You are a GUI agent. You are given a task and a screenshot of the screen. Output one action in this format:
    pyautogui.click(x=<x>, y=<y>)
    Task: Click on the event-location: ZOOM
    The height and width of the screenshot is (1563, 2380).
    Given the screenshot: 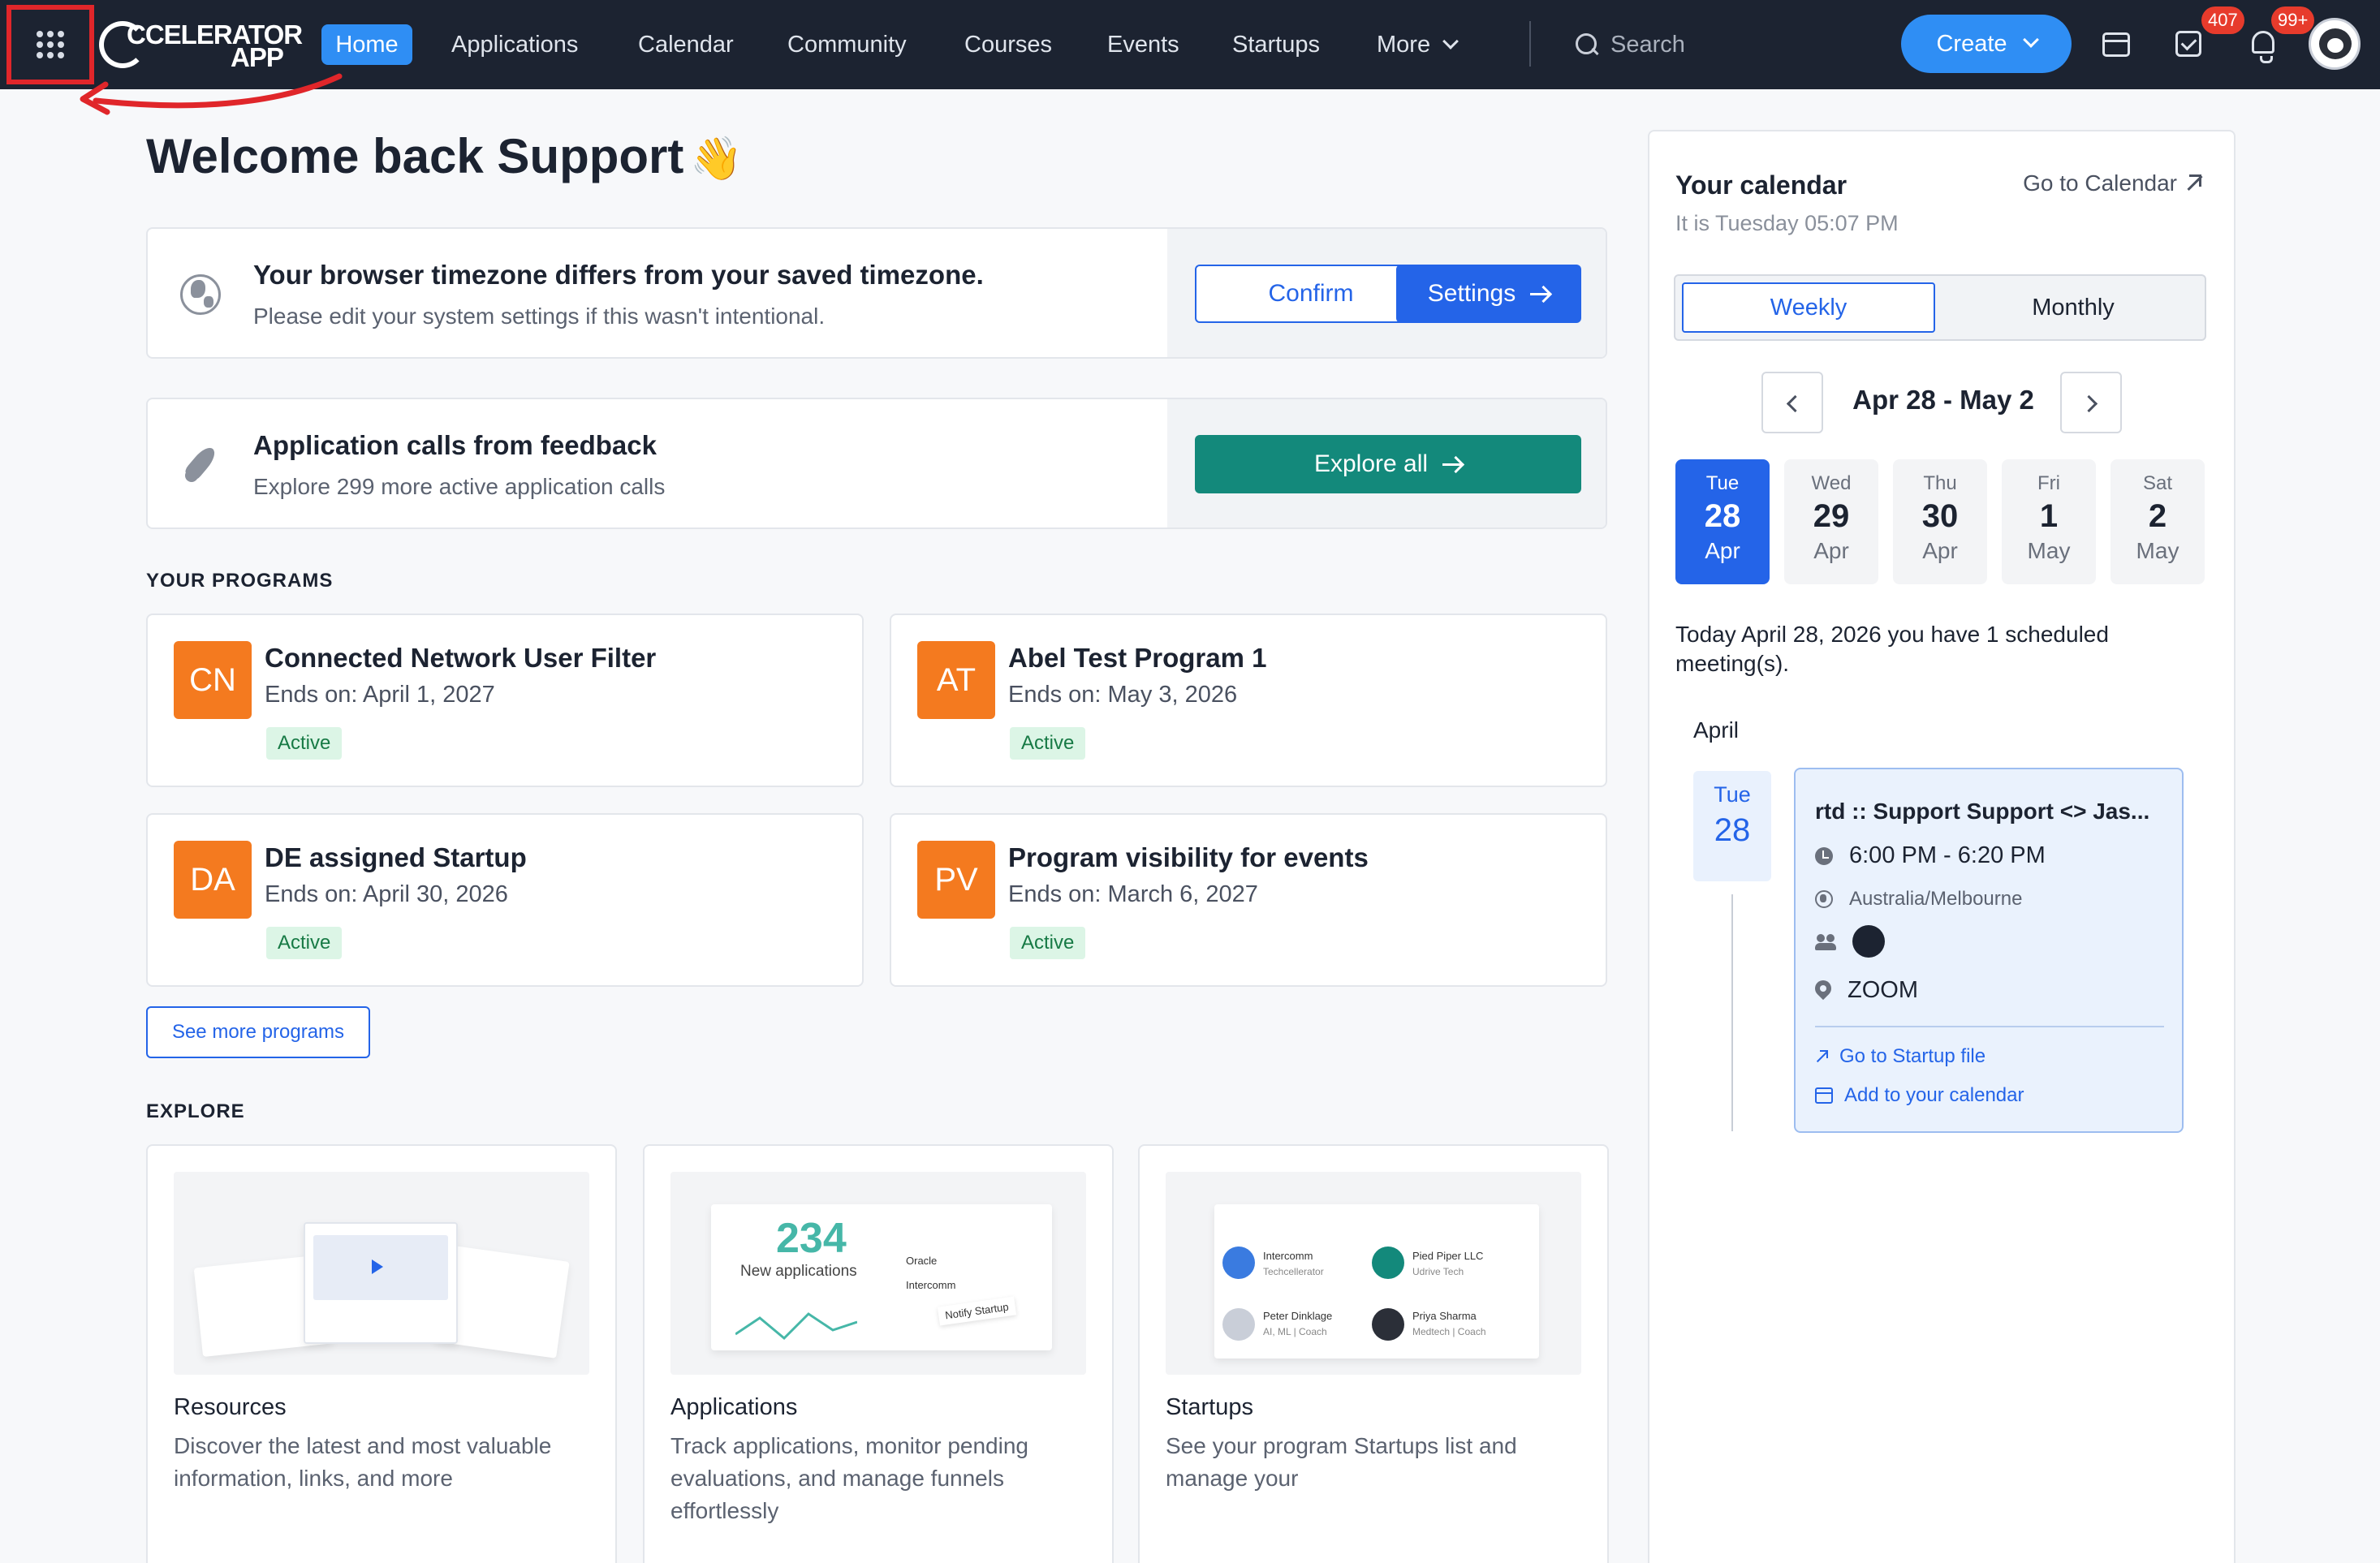 What is the action you would take?
    pyautogui.click(x=1883, y=990)
    